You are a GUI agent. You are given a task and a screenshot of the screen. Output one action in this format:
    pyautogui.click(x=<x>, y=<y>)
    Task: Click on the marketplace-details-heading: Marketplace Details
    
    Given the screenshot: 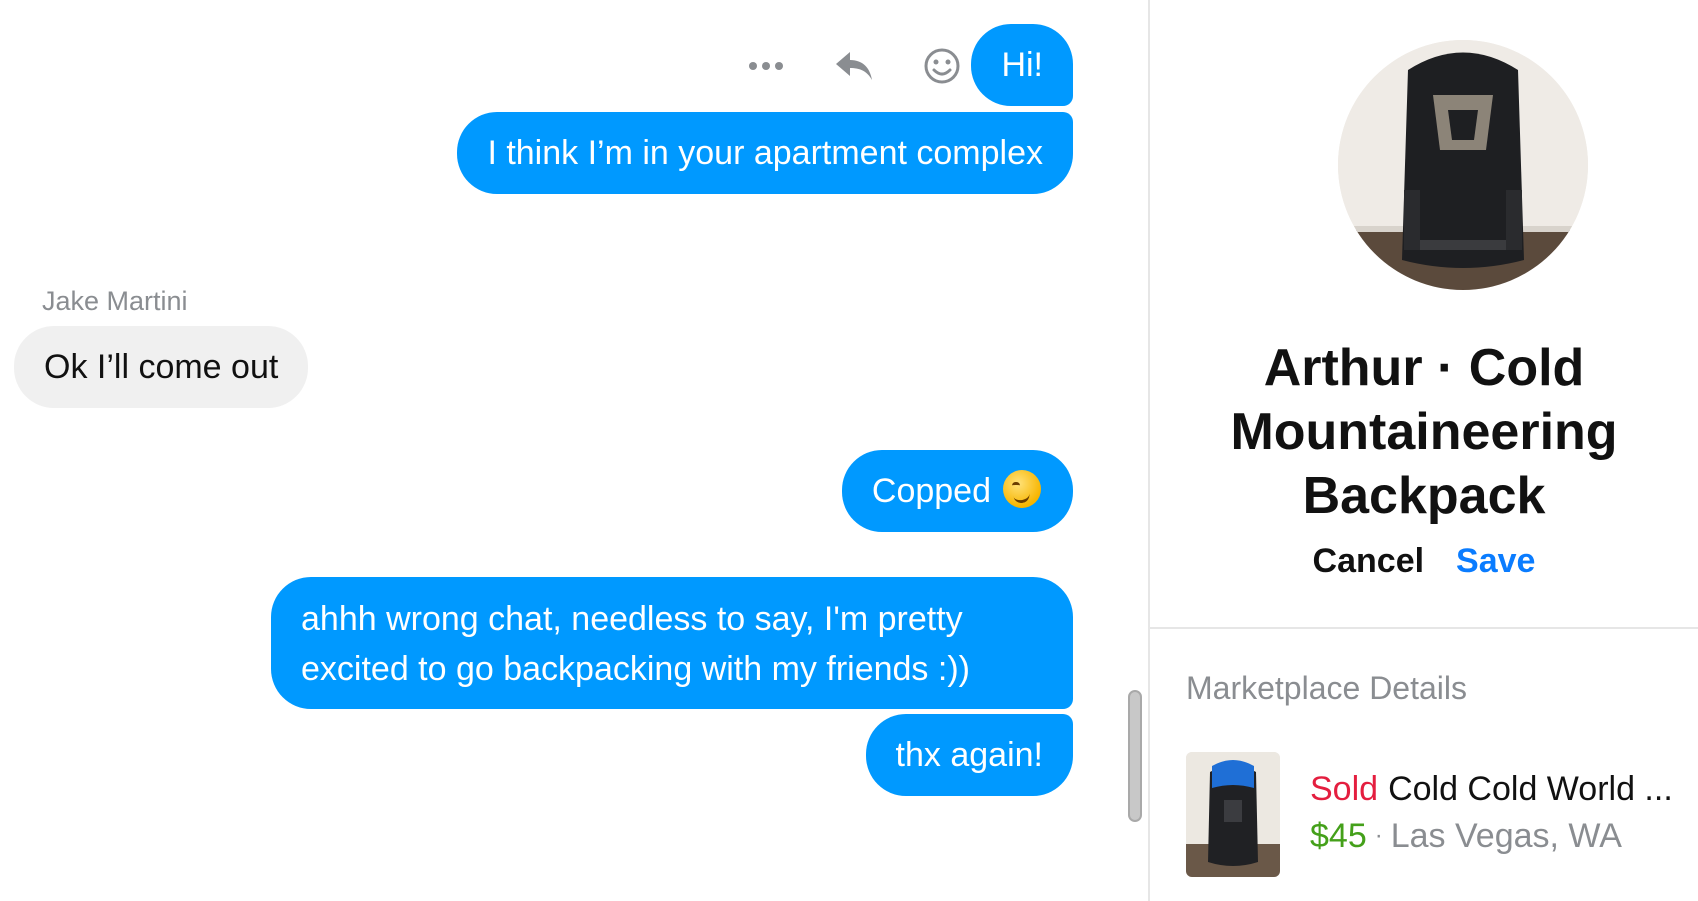 What is the action you would take?
    pyautogui.click(x=1326, y=688)
    